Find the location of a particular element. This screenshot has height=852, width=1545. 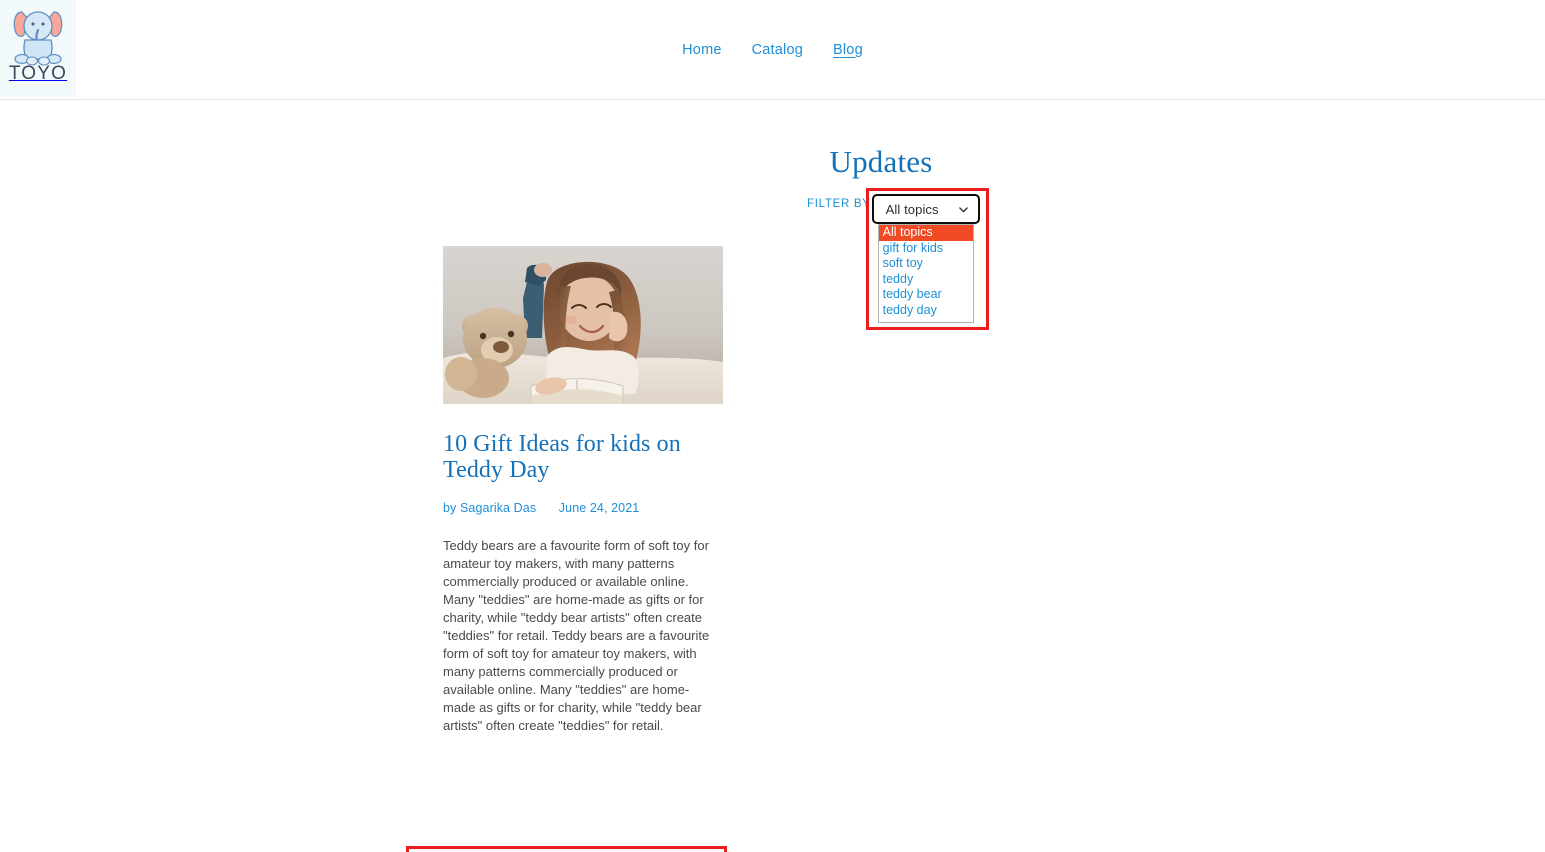

topic-option-soft-toy: soft toy is located at coordinates (926, 264).